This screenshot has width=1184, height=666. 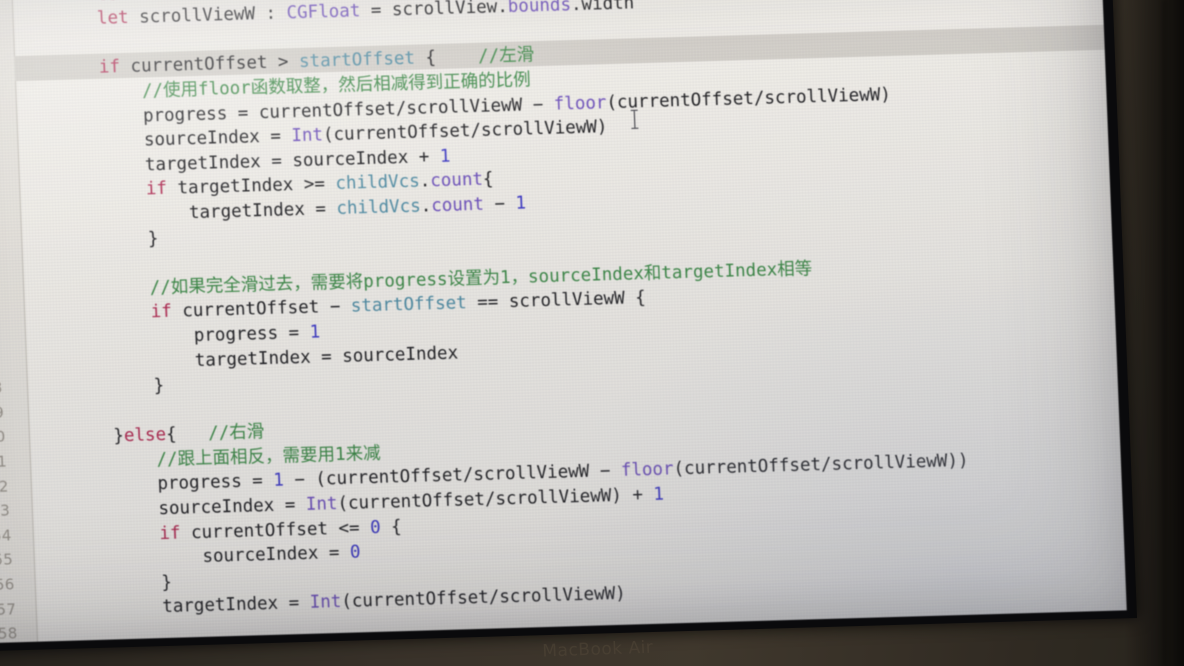 What do you see at coordinates (275, 530) in the screenshot?
I see `code-token: currentOffset <=` at bounding box center [275, 530].